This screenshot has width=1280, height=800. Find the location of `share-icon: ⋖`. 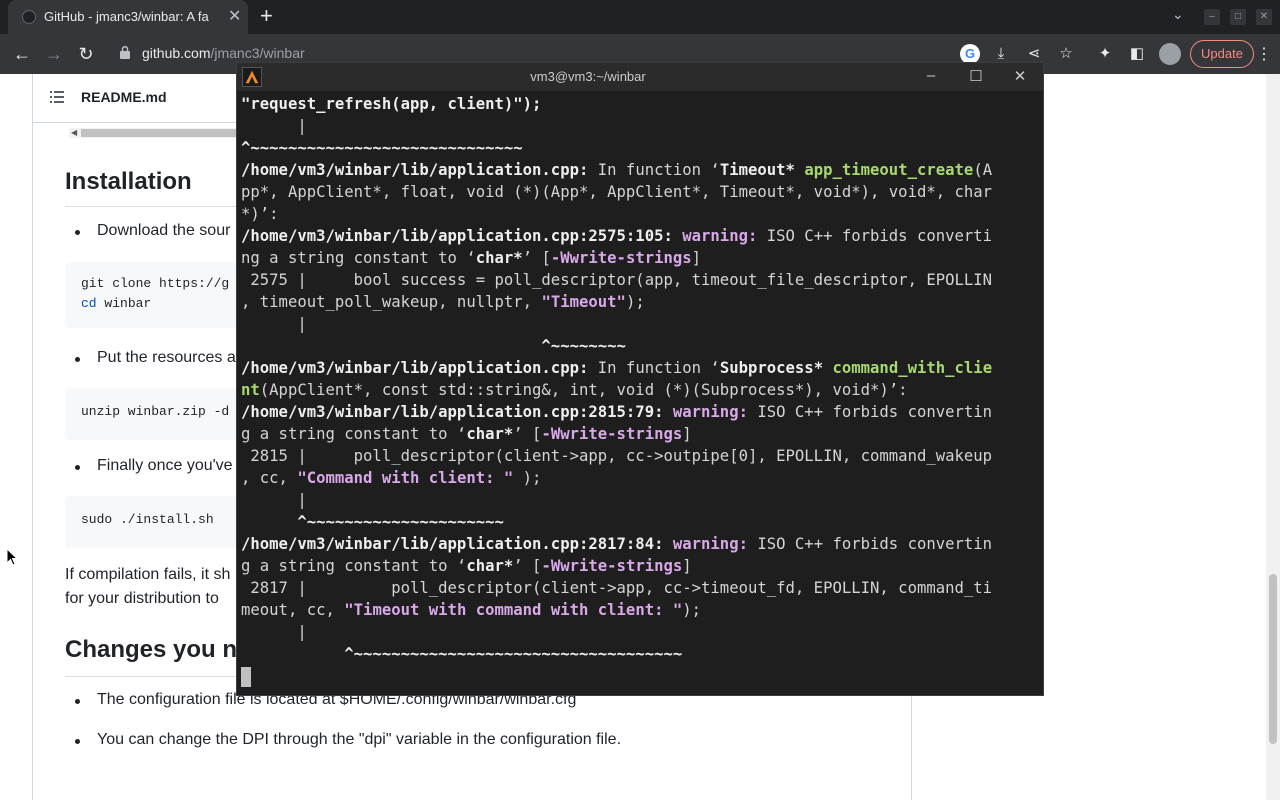

share-icon: ⋖ is located at coordinates (1034, 54).